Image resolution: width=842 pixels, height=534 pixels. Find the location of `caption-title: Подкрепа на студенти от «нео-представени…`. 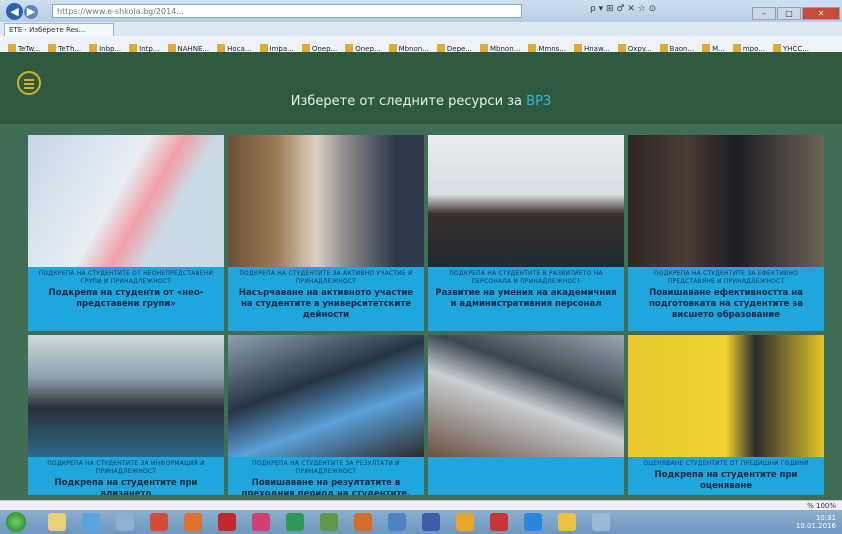

caption-title: Подкрепа на студенти от «нео-представени… is located at coordinates (126, 299).